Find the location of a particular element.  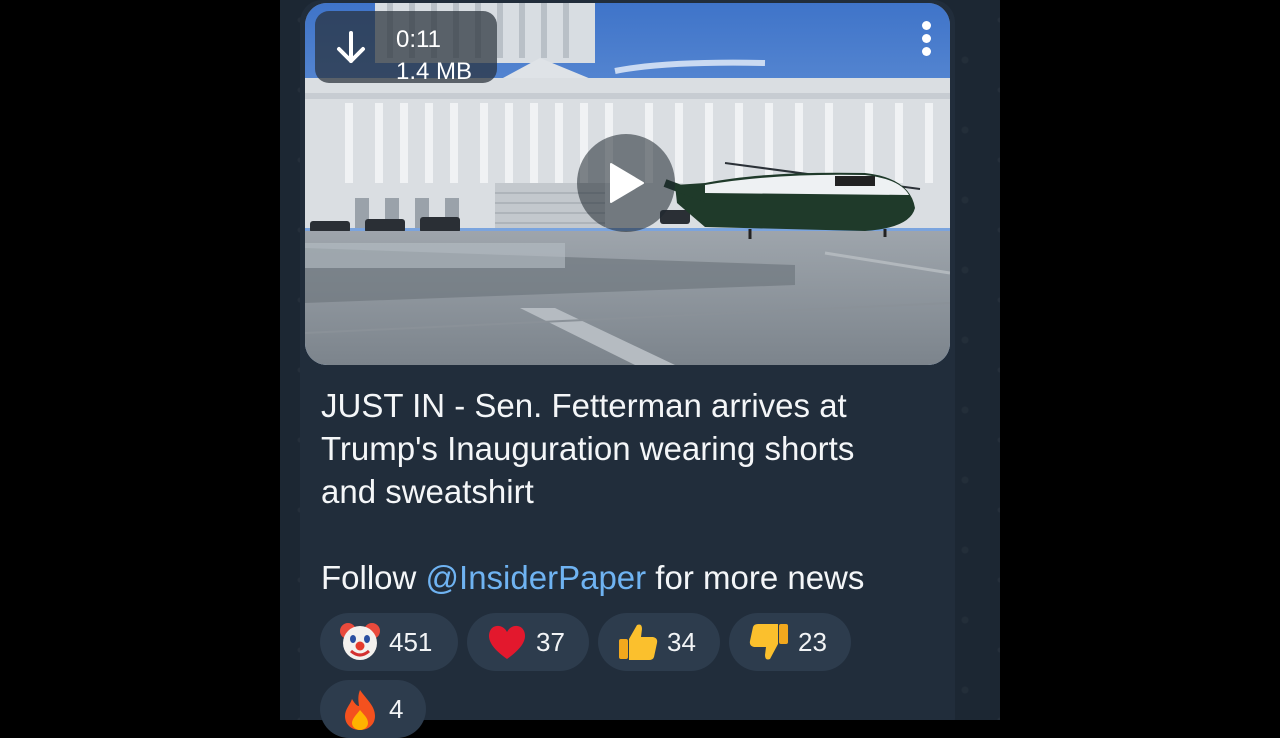

follow-line: Follow @InsiderPaper for more news is located at coordinates (631, 577).